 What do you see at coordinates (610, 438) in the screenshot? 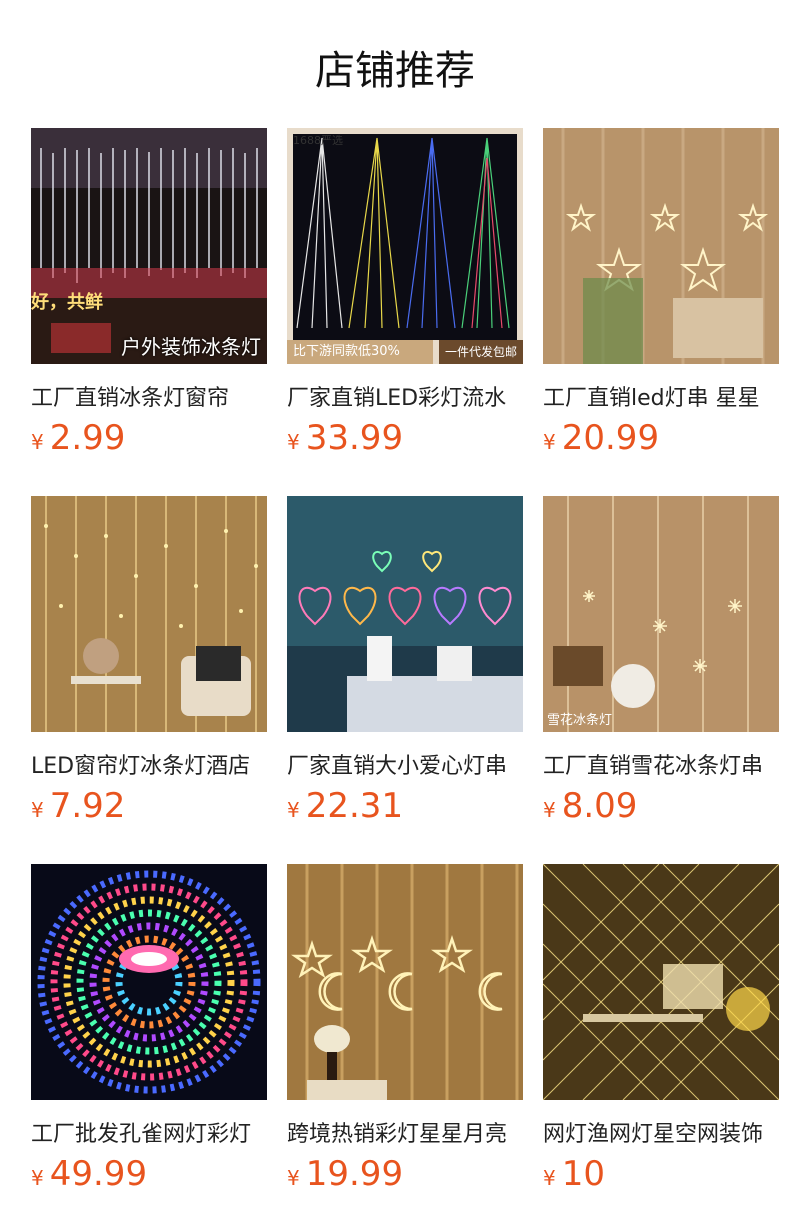
I see `price-value: 20.99` at bounding box center [610, 438].